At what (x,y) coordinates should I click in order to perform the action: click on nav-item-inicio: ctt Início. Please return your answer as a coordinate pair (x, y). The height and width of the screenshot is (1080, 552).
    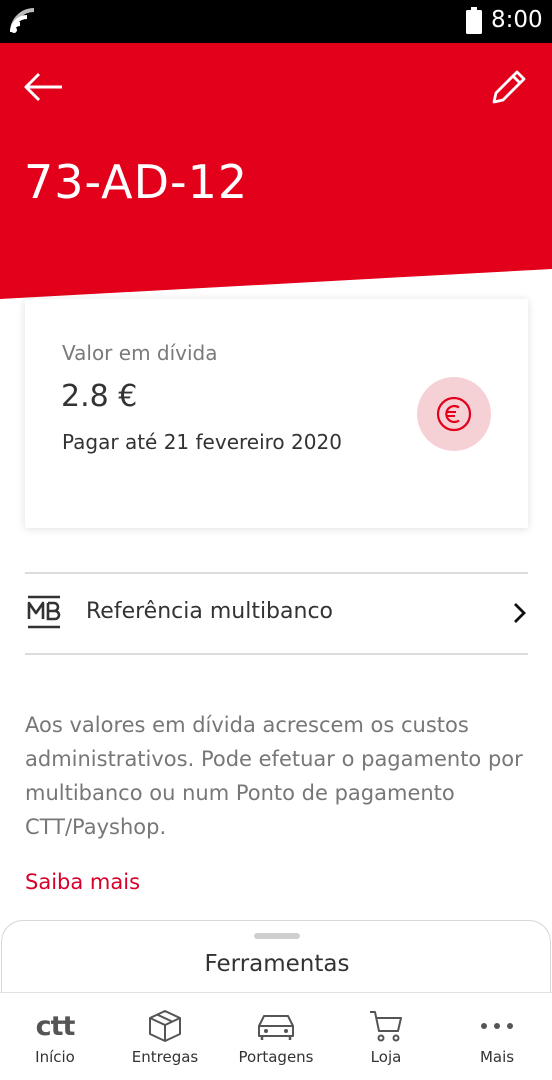
    Looking at the image, I should click on (55, 1036).